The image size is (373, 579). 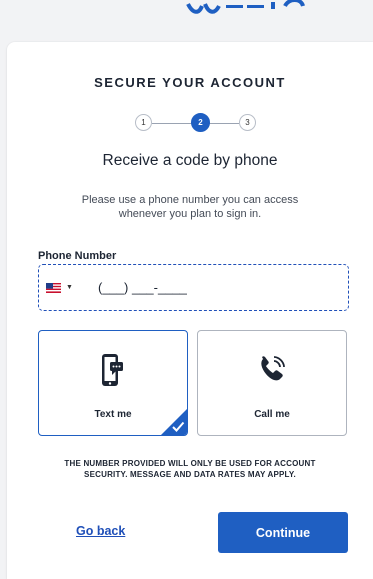 I want to click on us-flag-icon, so click(x=53, y=288).